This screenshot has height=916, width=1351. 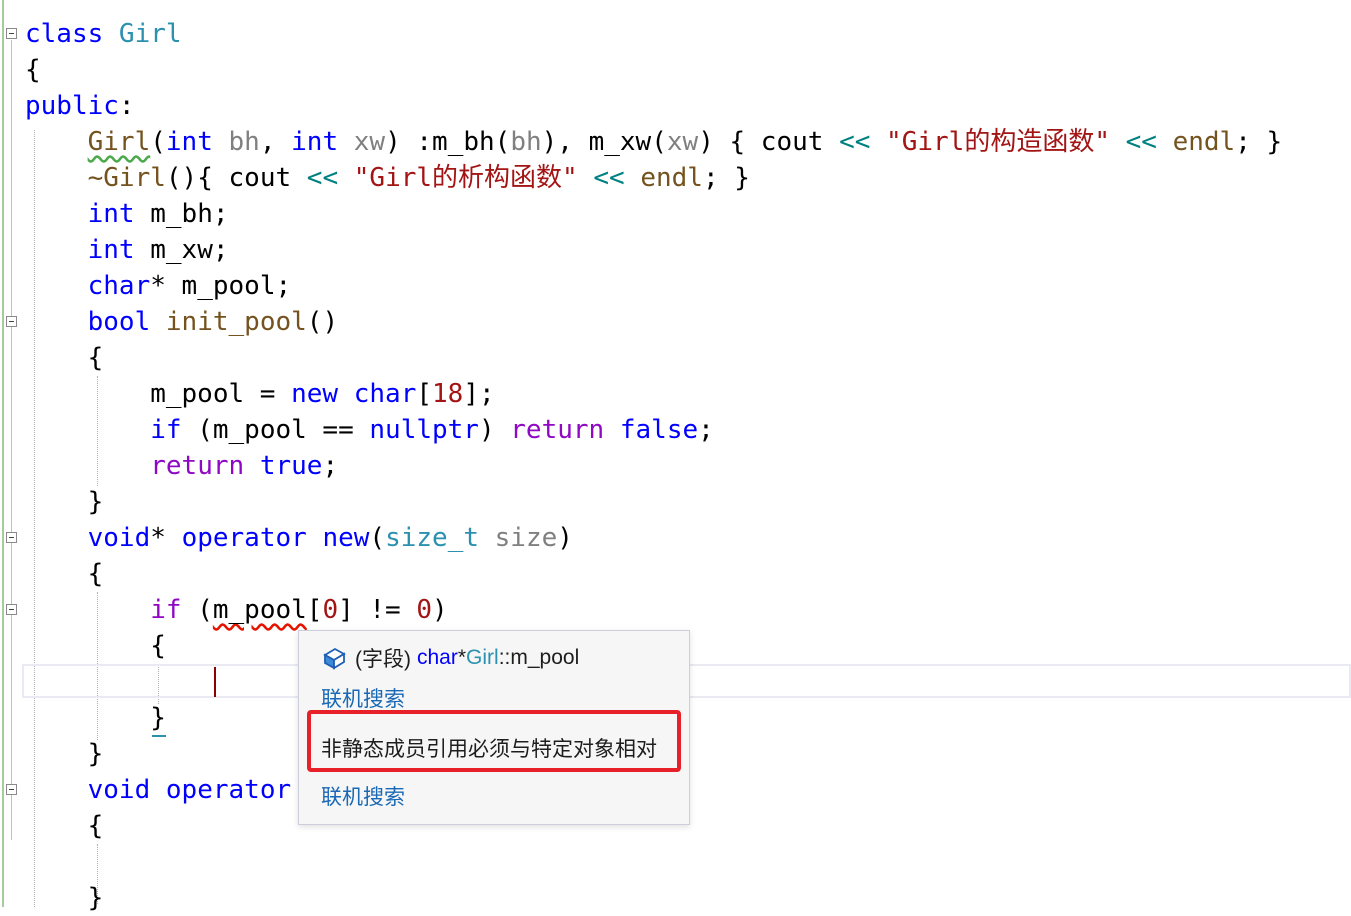 I want to click on code-token: bh, so click(x=526, y=142).